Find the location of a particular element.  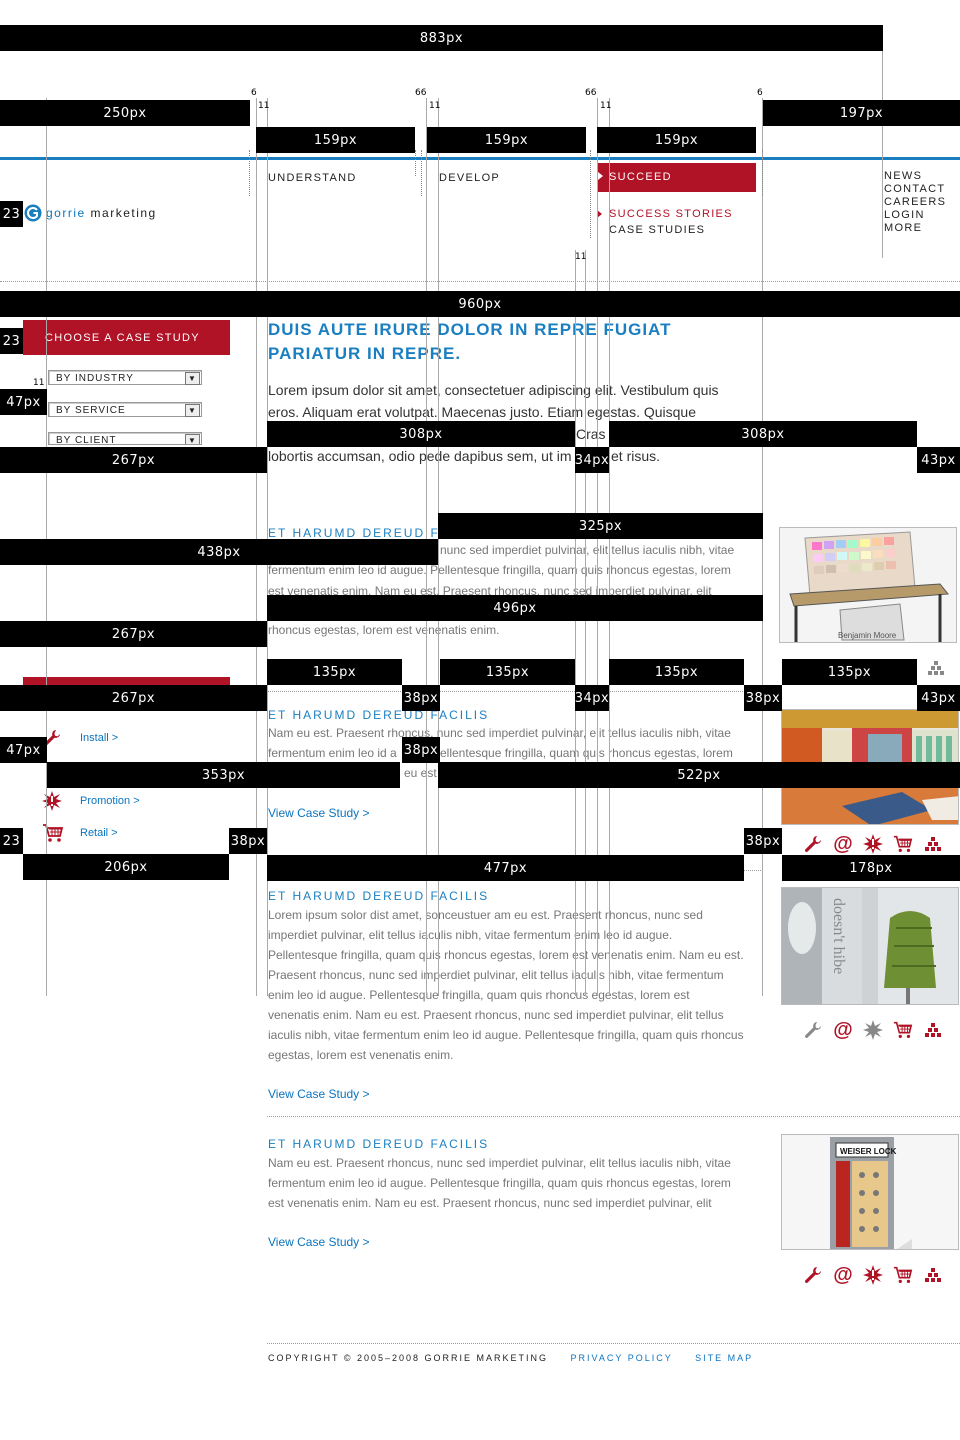

measure-bar: 308px is located at coordinates (763, 434).